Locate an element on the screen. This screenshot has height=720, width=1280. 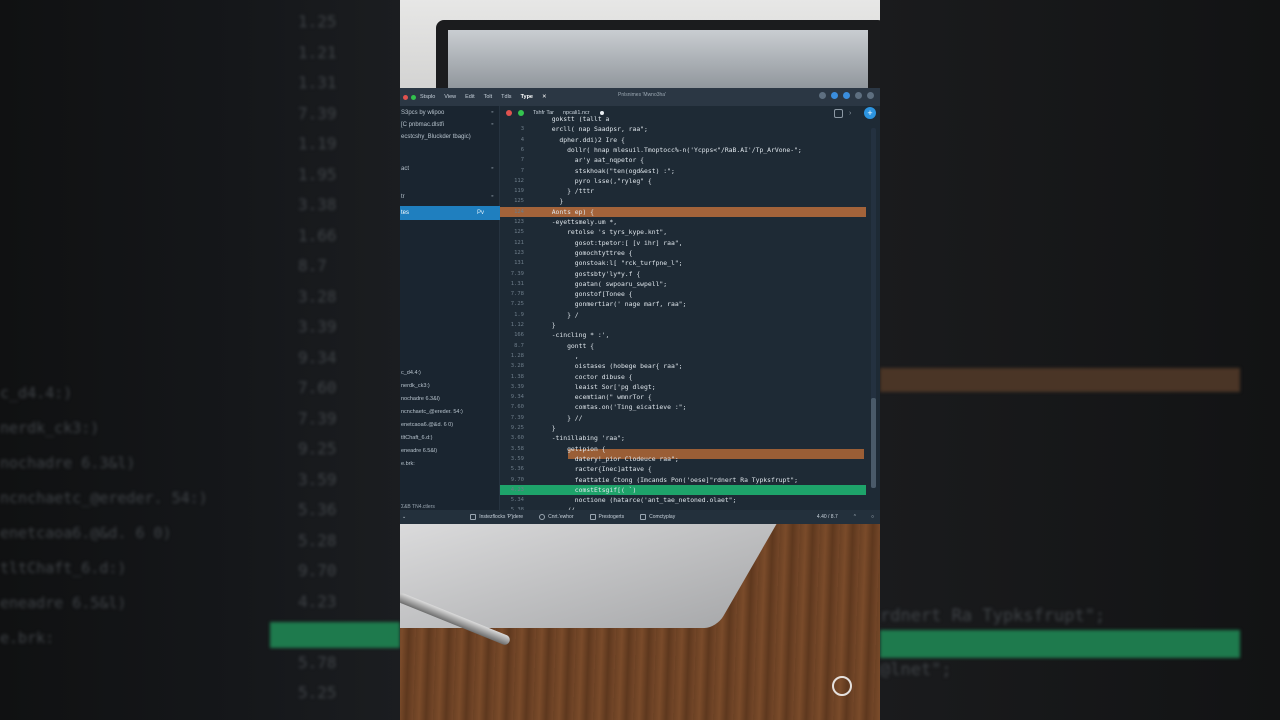
status-item: Instezflocks 'P'jdere is located at coordinates (496, 517).